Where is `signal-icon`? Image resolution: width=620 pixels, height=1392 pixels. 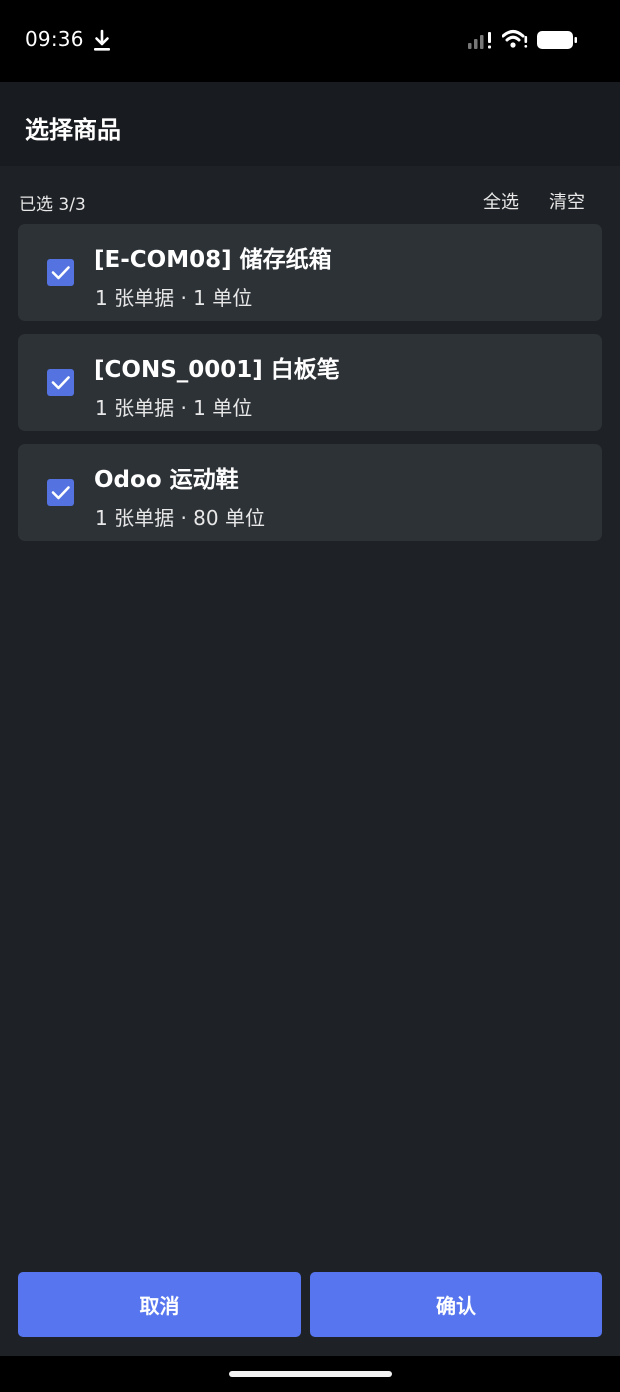
signal-icon is located at coordinates (479, 40).